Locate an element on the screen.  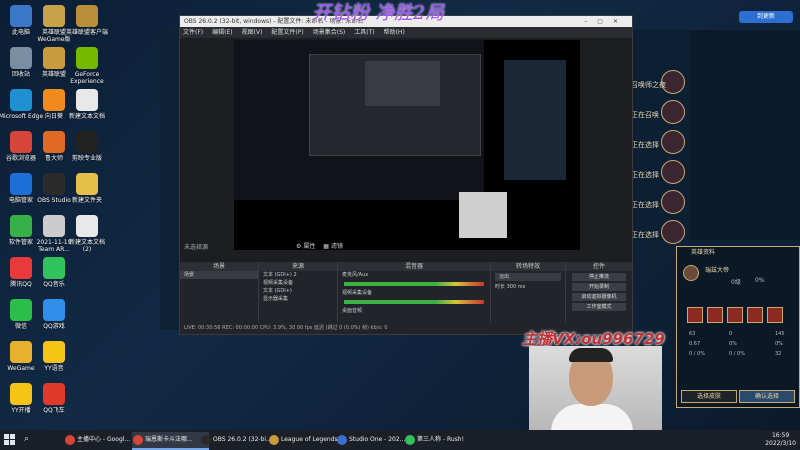
windows-start-icon is located at coordinates (9, 439).